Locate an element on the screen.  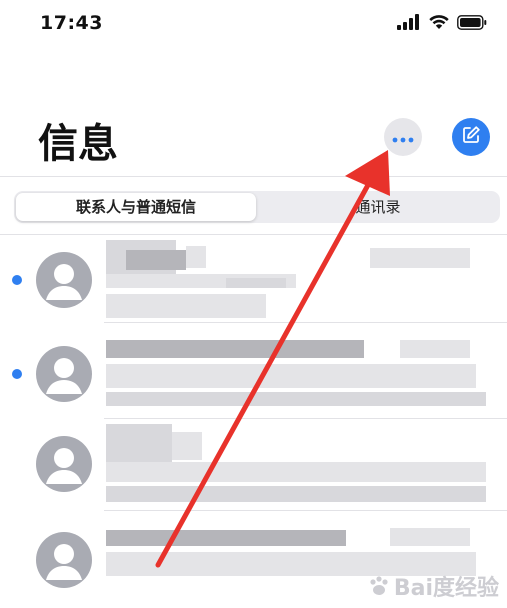
wifi-icon is located at coordinates (439, 24).